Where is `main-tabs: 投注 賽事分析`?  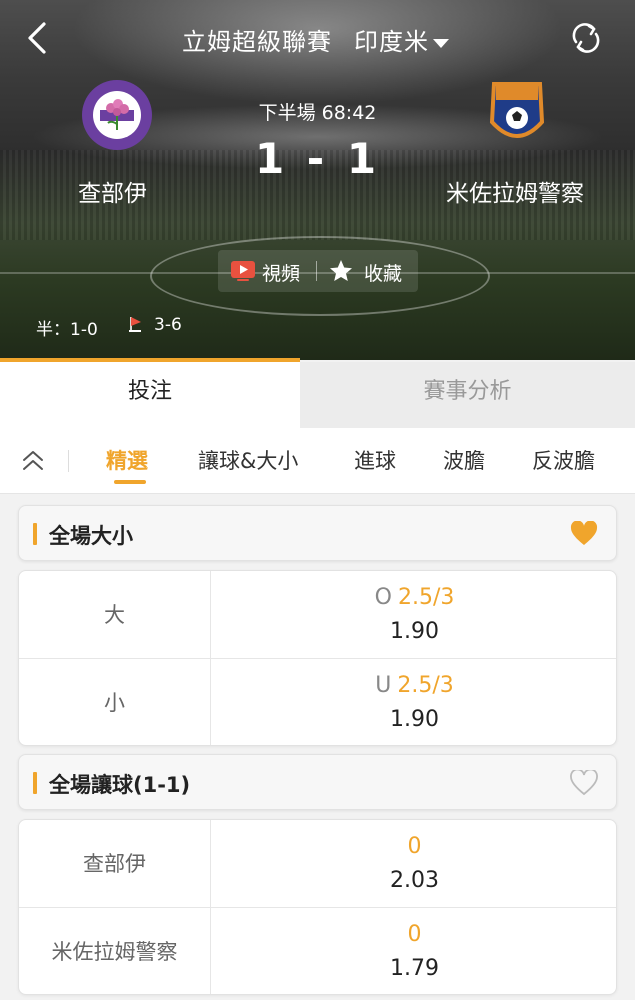 main-tabs: 投注 賽事分析 is located at coordinates (317, 395).